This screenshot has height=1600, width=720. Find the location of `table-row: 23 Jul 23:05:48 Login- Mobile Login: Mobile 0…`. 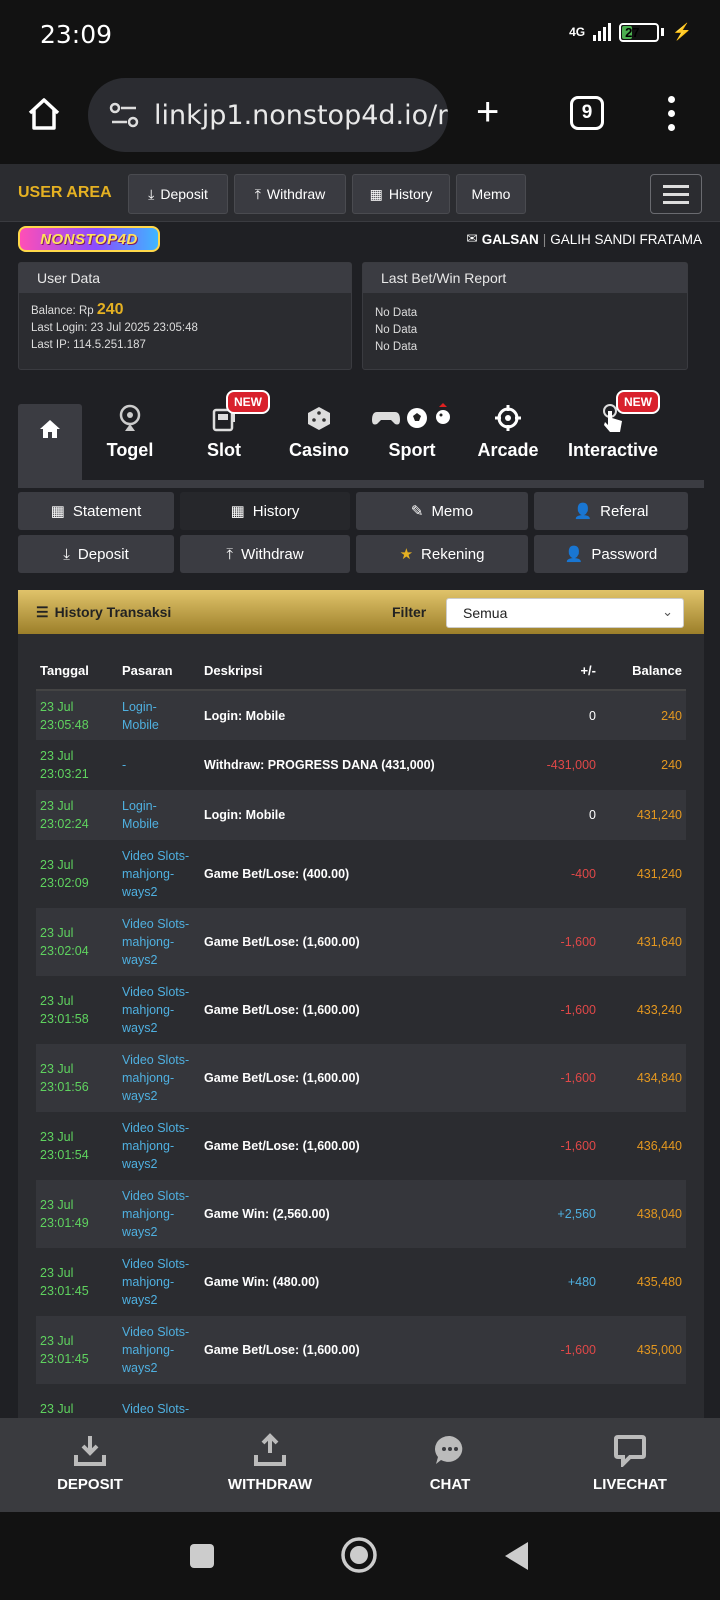

table-row: 23 Jul 23:05:48 Login- Mobile Login: Mobile 0… is located at coordinates (361, 715).